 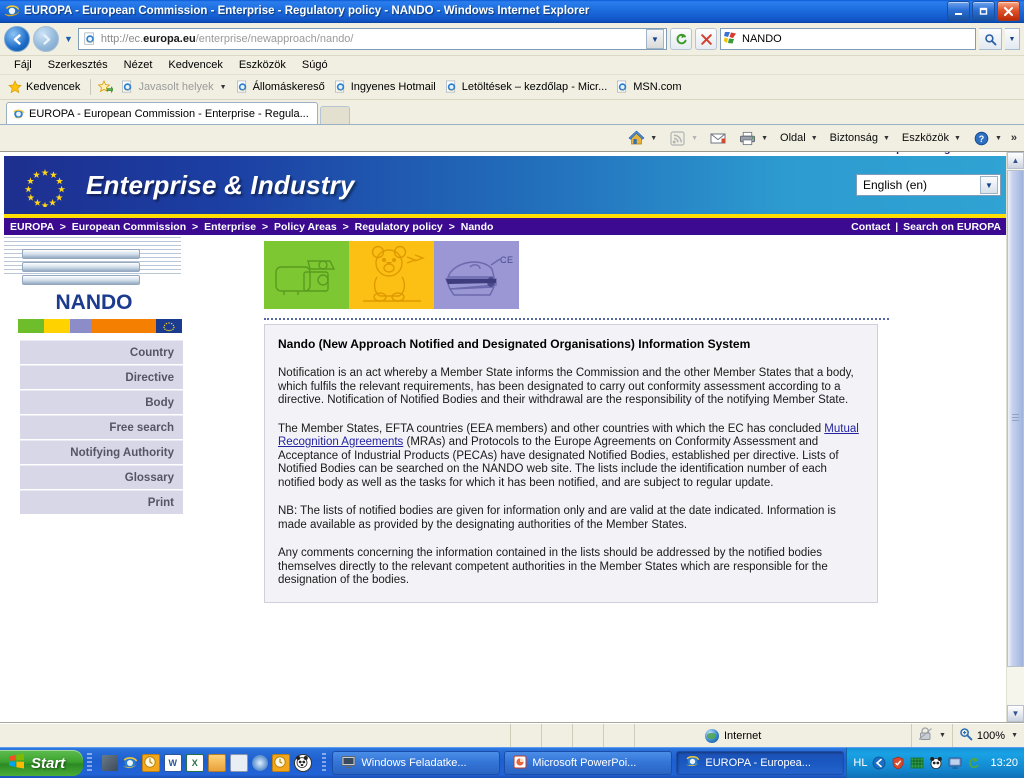 What do you see at coordinates (315, 65) in the screenshot?
I see `menu-item-help: Súgó` at bounding box center [315, 65].